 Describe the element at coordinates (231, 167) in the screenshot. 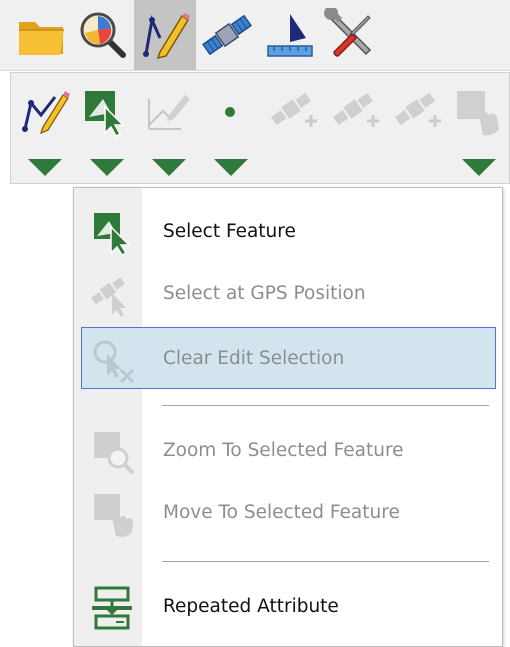

I see `add-point-dropdown-arrow` at that location.